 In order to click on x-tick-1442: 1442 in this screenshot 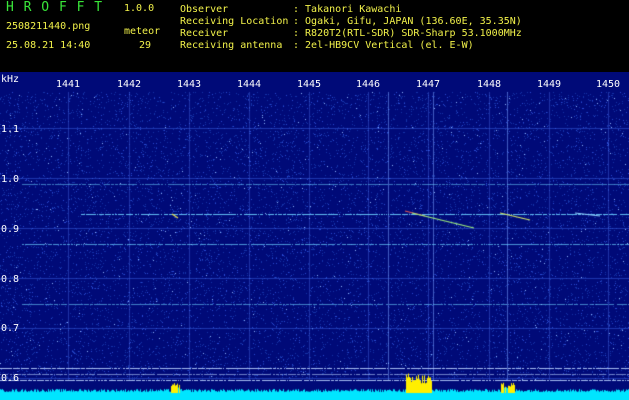, I will do `click(129, 84)`.